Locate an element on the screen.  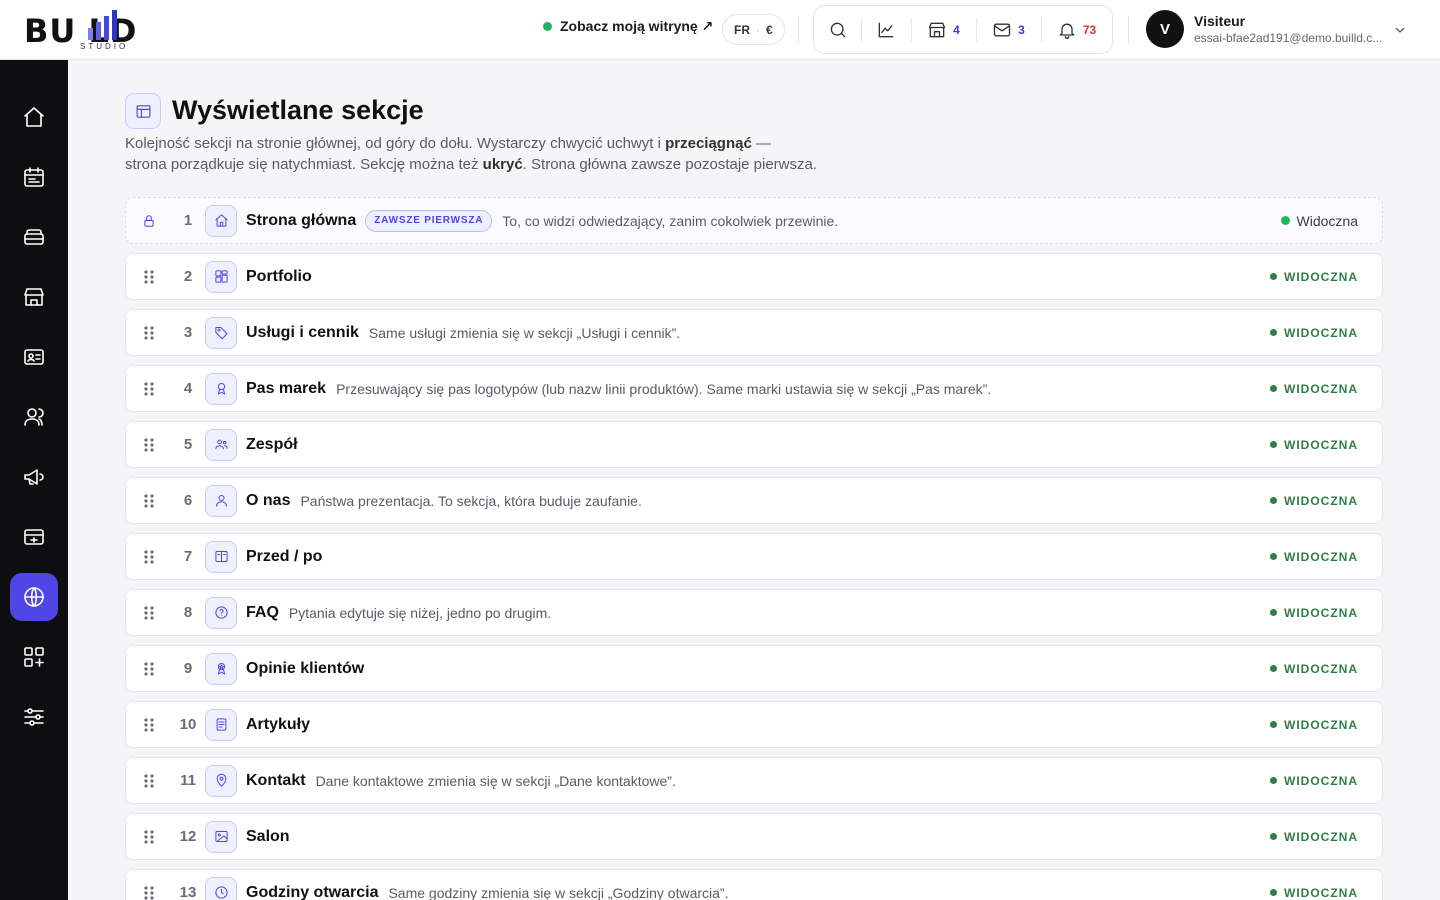
search-icon is located at coordinates (837, 29).